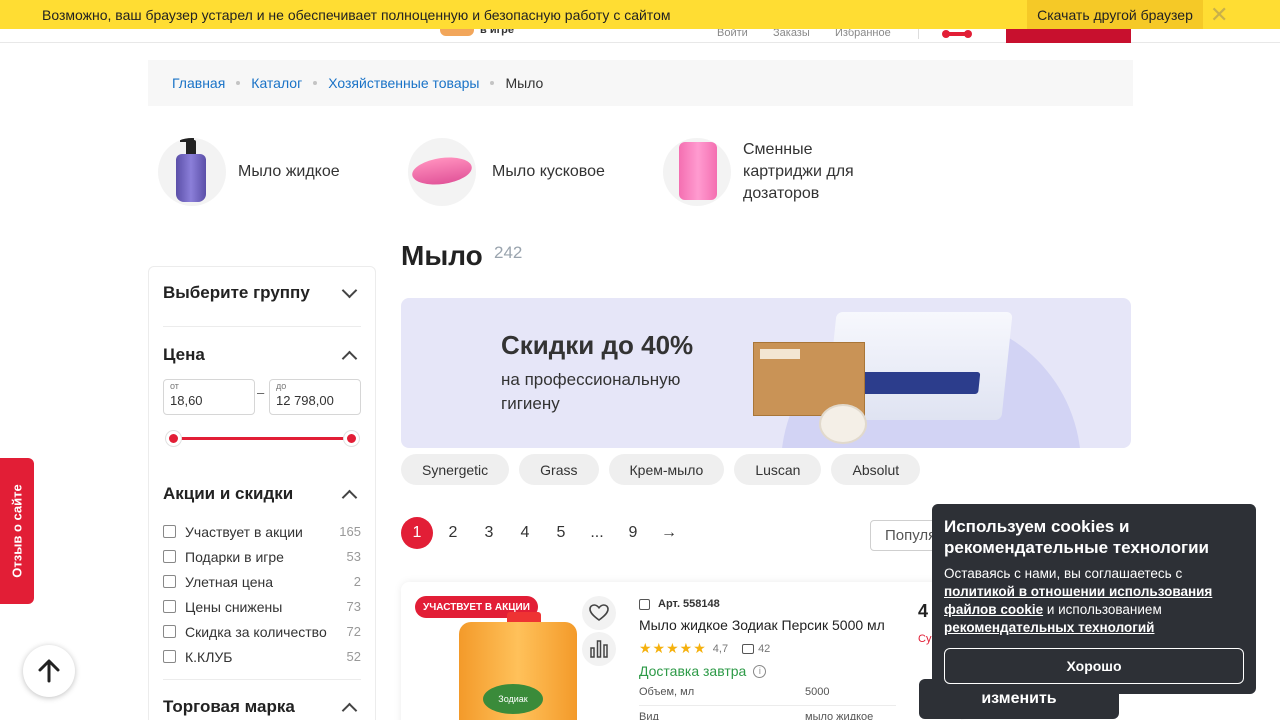  Describe the element at coordinates (673, 648) in the screenshot. I see `rating-stars-icon: ★★★★★` at that location.